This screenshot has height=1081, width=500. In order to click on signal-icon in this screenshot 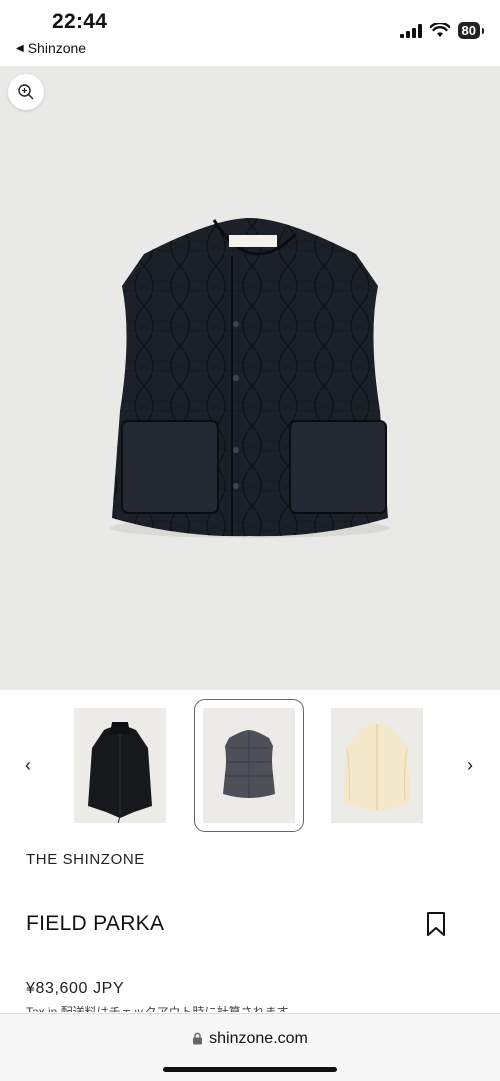, I will do `click(410, 30)`.